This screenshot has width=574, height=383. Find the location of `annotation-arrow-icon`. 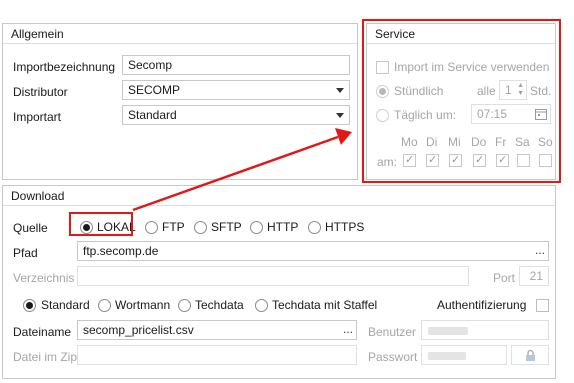

annotation-arrow-icon is located at coordinates (242, 170).